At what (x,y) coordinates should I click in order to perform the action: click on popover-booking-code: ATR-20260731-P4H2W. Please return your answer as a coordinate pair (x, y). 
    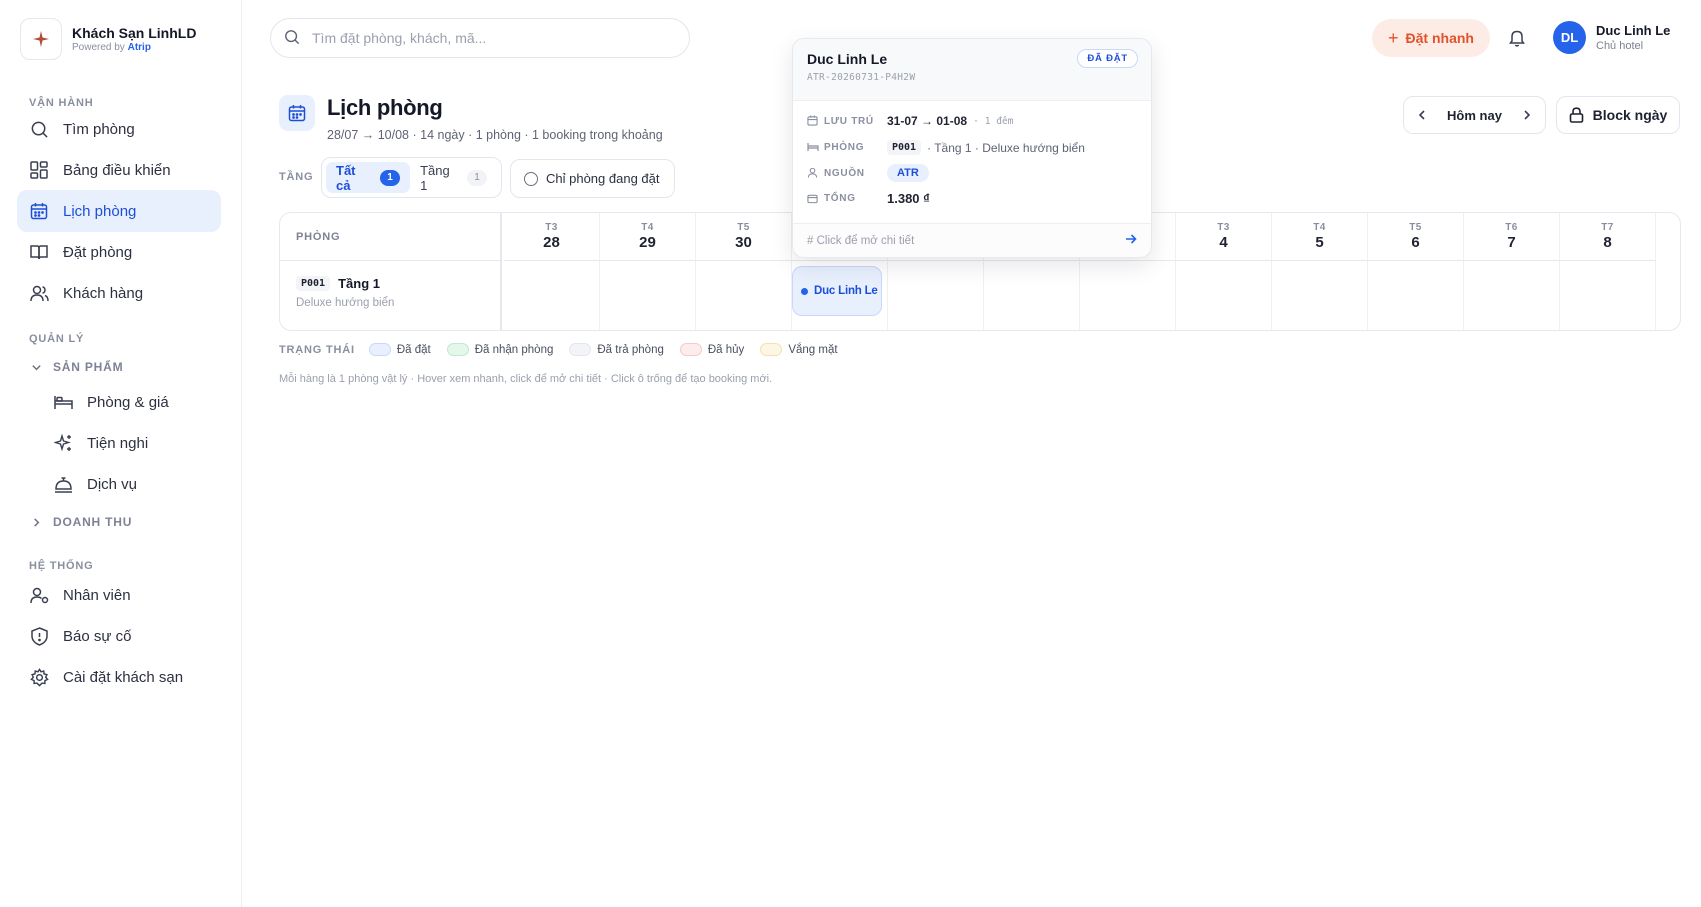
    Looking at the image, I should click on (861, 77).